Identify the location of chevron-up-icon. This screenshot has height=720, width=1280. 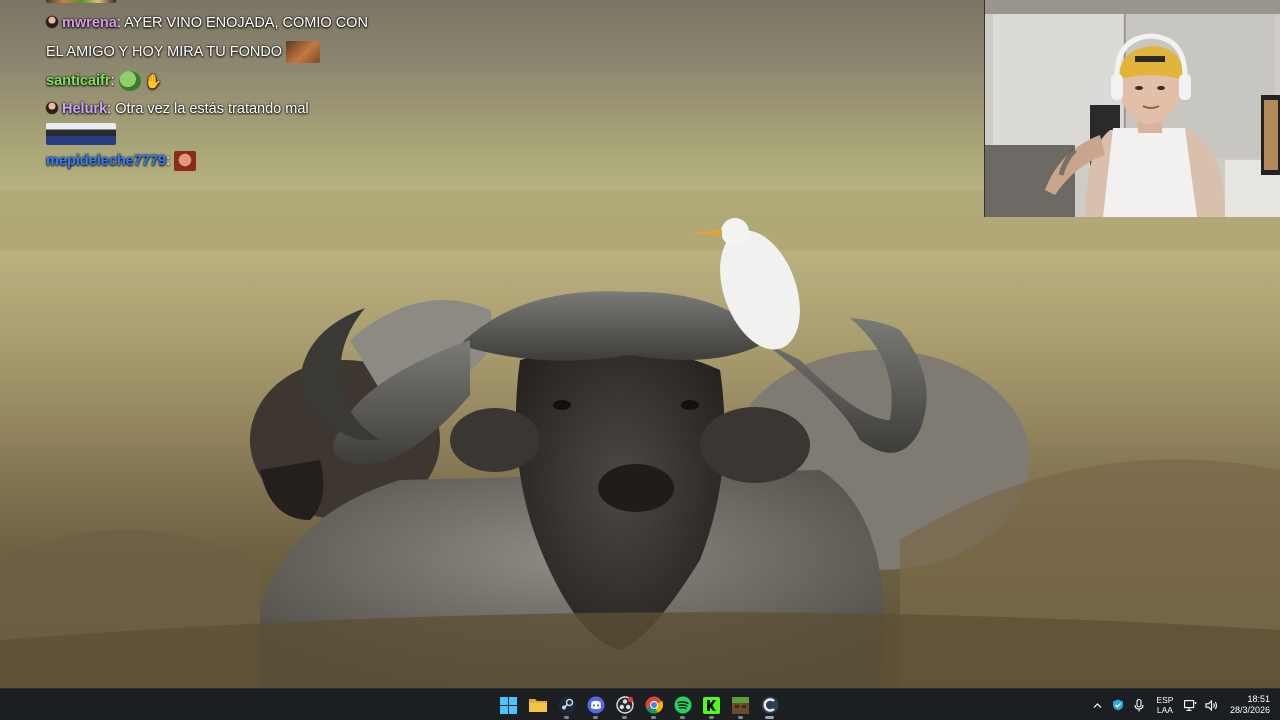
(1097, 705).